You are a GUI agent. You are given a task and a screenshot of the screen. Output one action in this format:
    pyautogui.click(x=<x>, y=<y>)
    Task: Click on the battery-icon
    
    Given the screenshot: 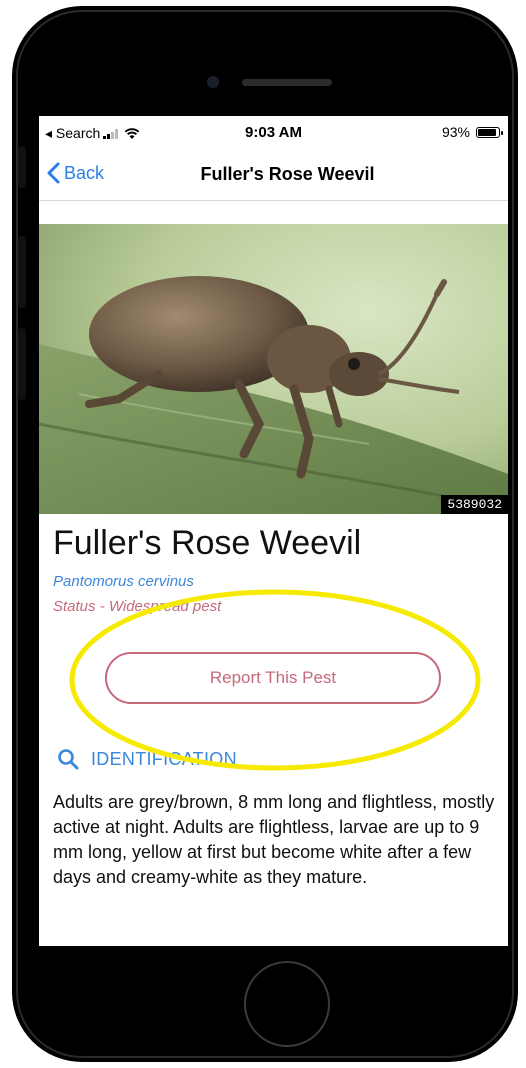 What is the action you would take?
    pyautogui.click(x=489, y=132)
    